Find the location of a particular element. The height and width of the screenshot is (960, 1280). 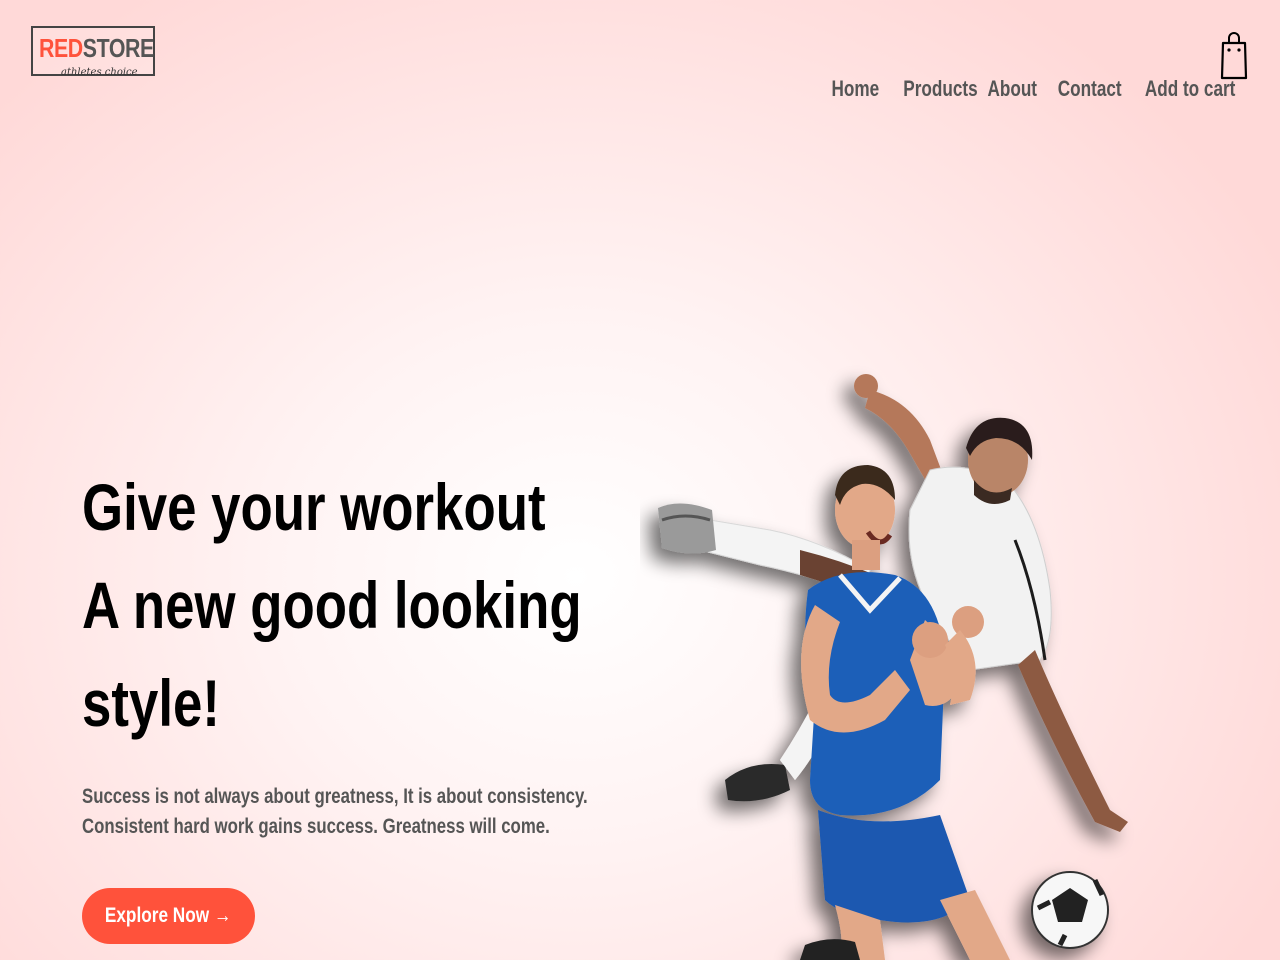

brand-logo: REDSTORE athletes choice is located at coordinates (93, 52).